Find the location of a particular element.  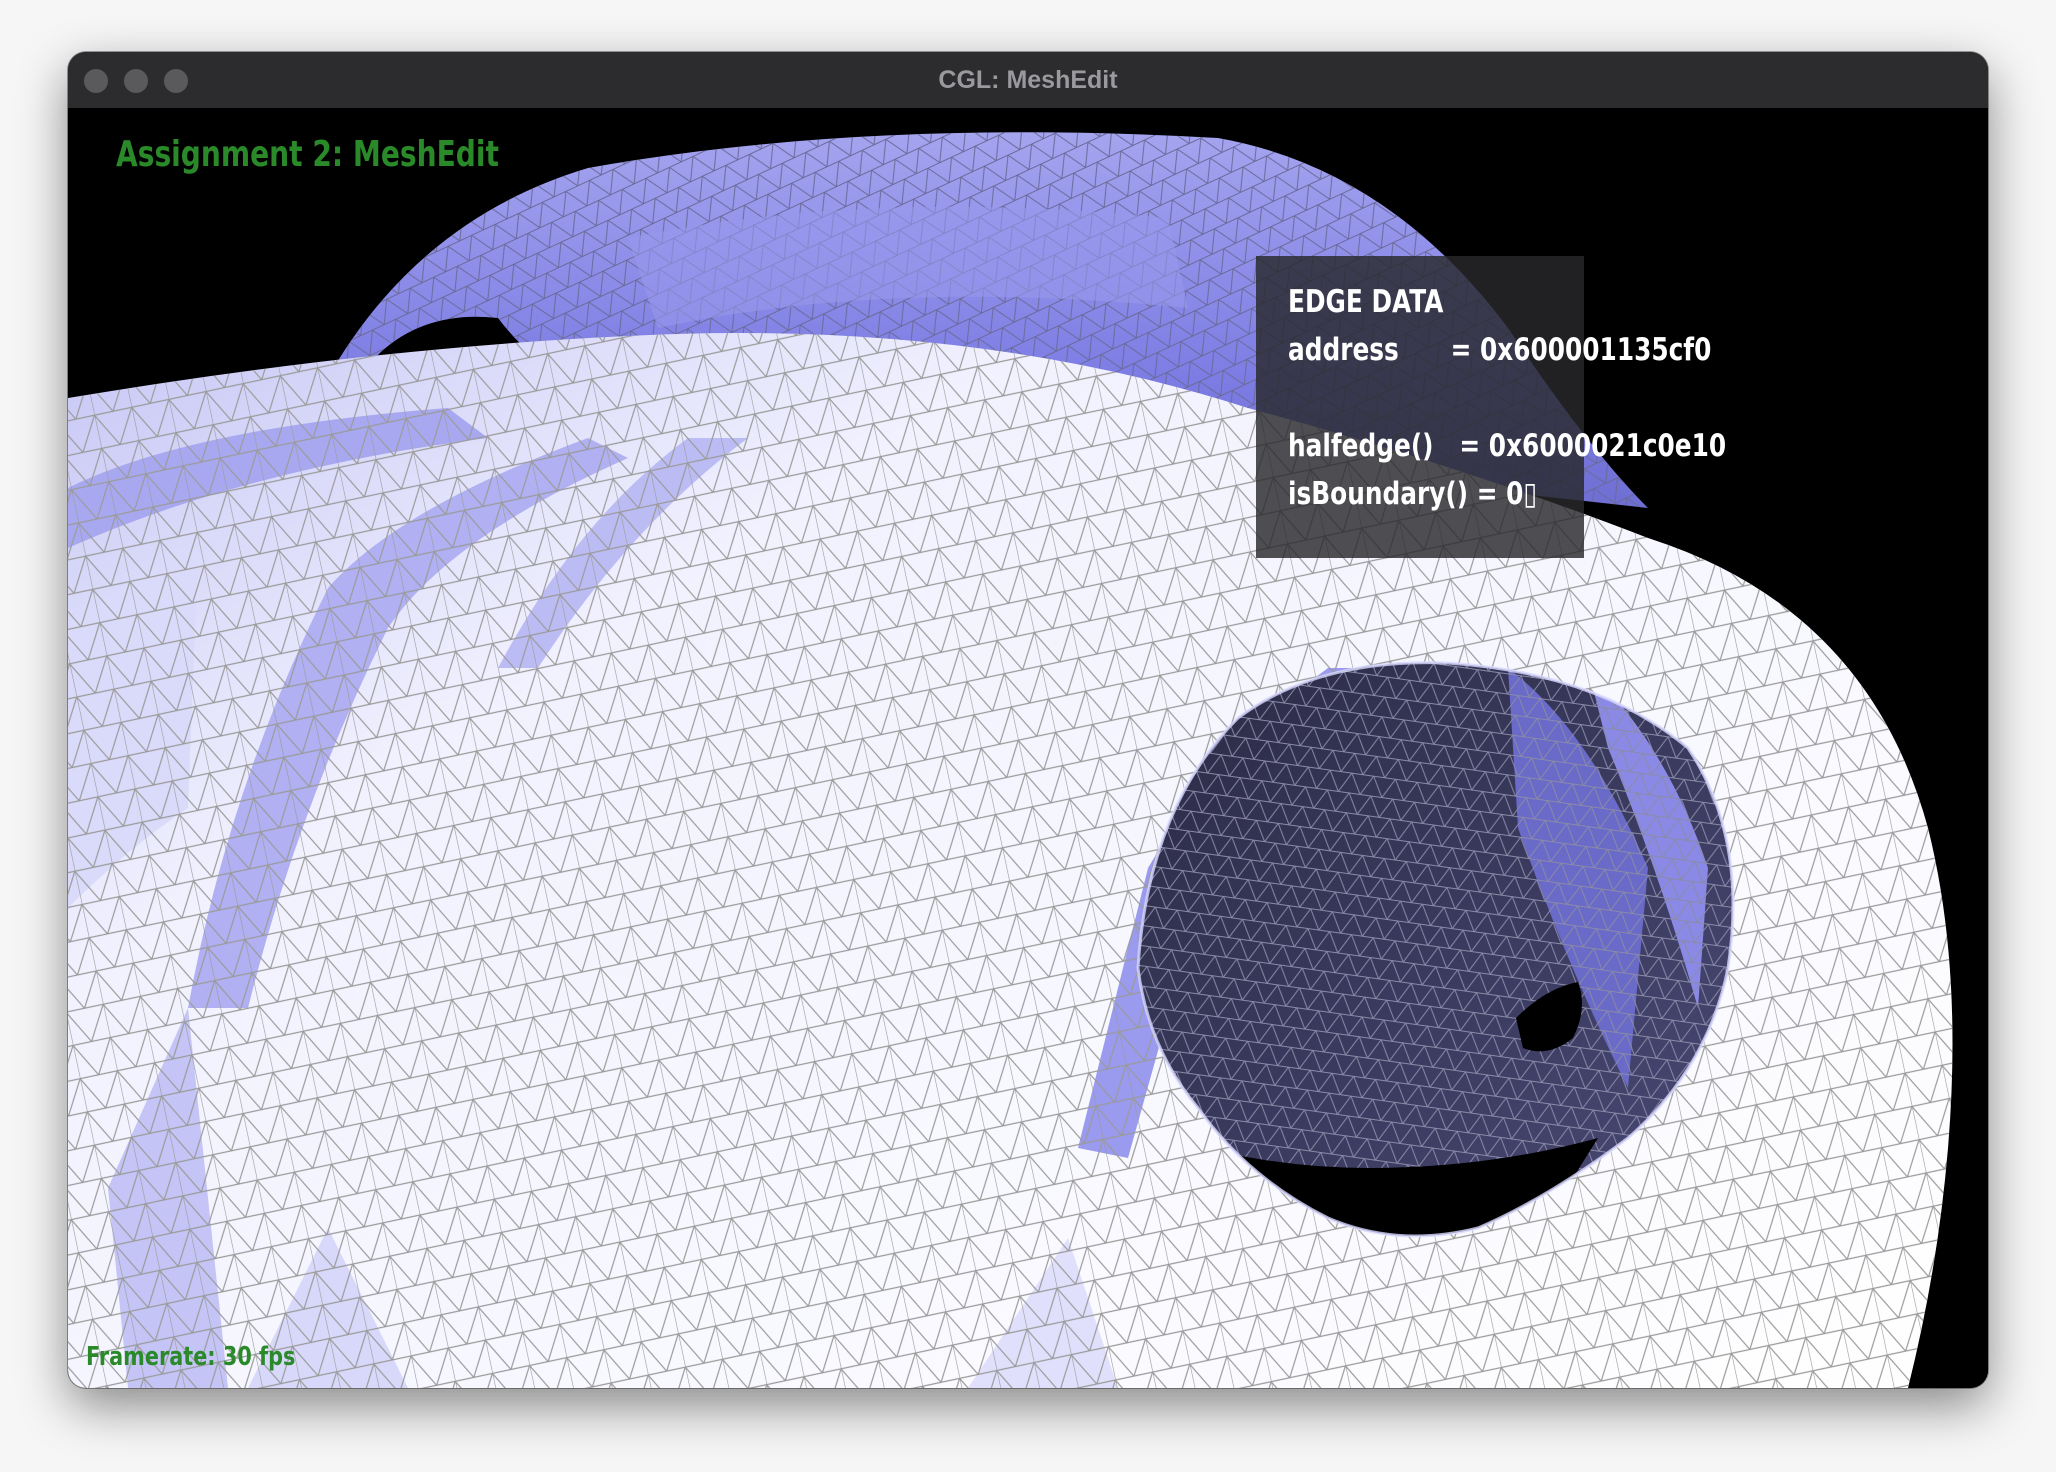

edge-halfedge: halfedge() = 0x6000021c0e10 is located at coordinates (1507, 446).